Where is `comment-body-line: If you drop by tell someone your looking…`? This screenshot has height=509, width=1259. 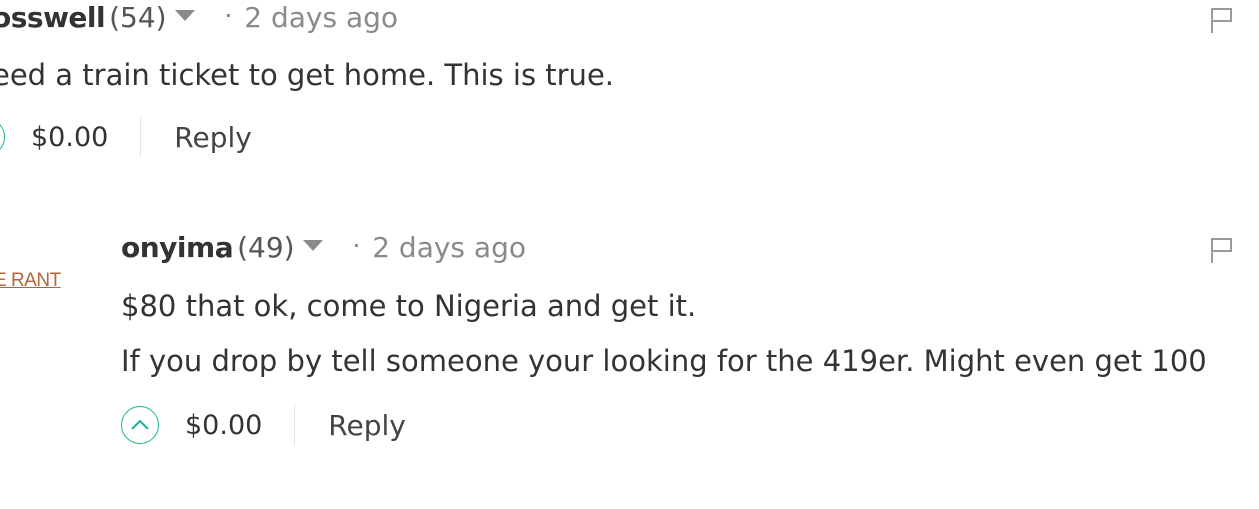
comment-body-line: If you drop by tell someone your looking… is located at coordinates (664, 361).